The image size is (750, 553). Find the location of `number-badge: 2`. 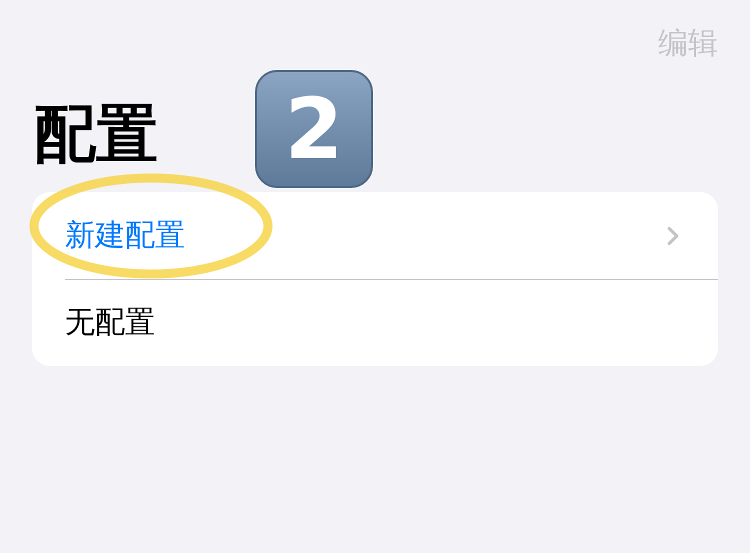

number-badge: 2 is located at coordinates (314, 129).